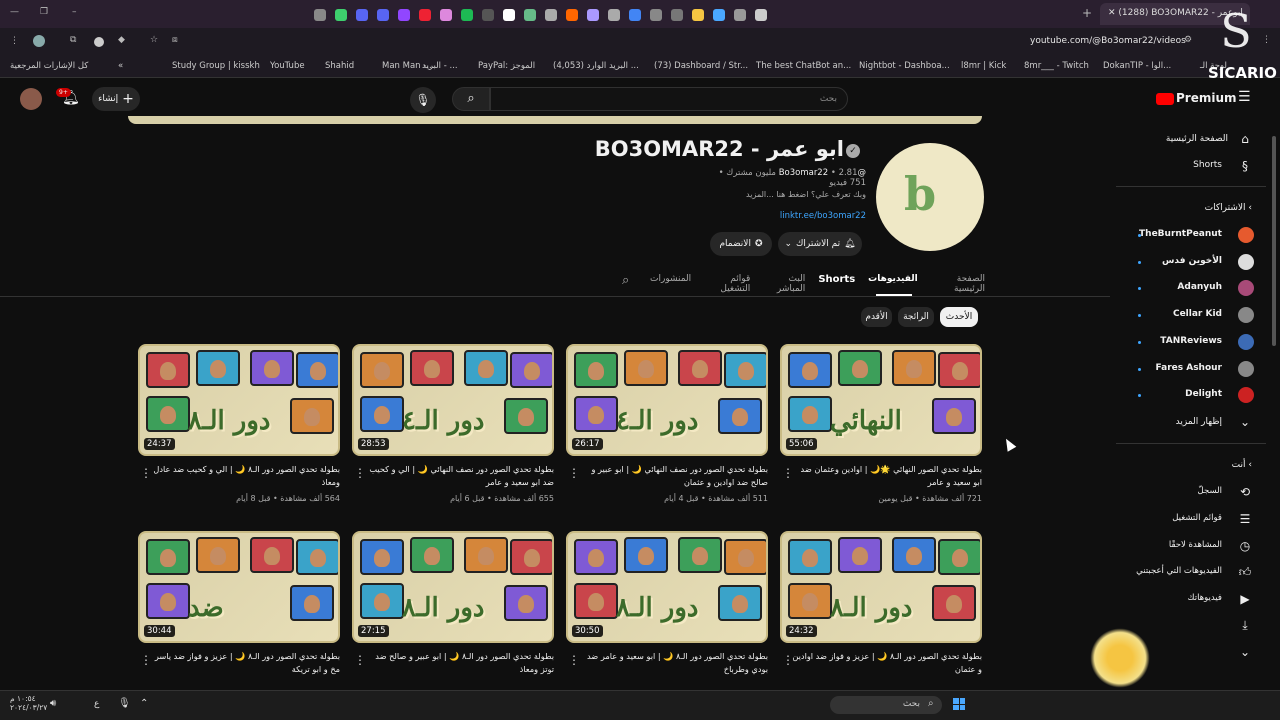  I want to click on profile-icon, so click(39, 41).